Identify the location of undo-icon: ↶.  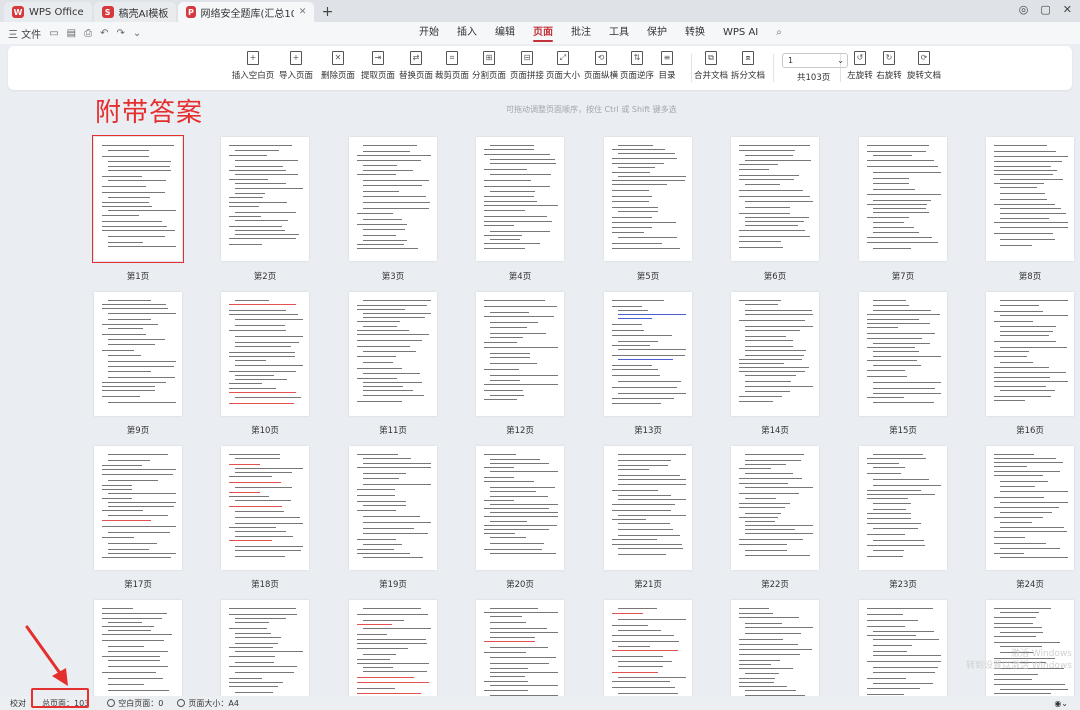
(104, 33).